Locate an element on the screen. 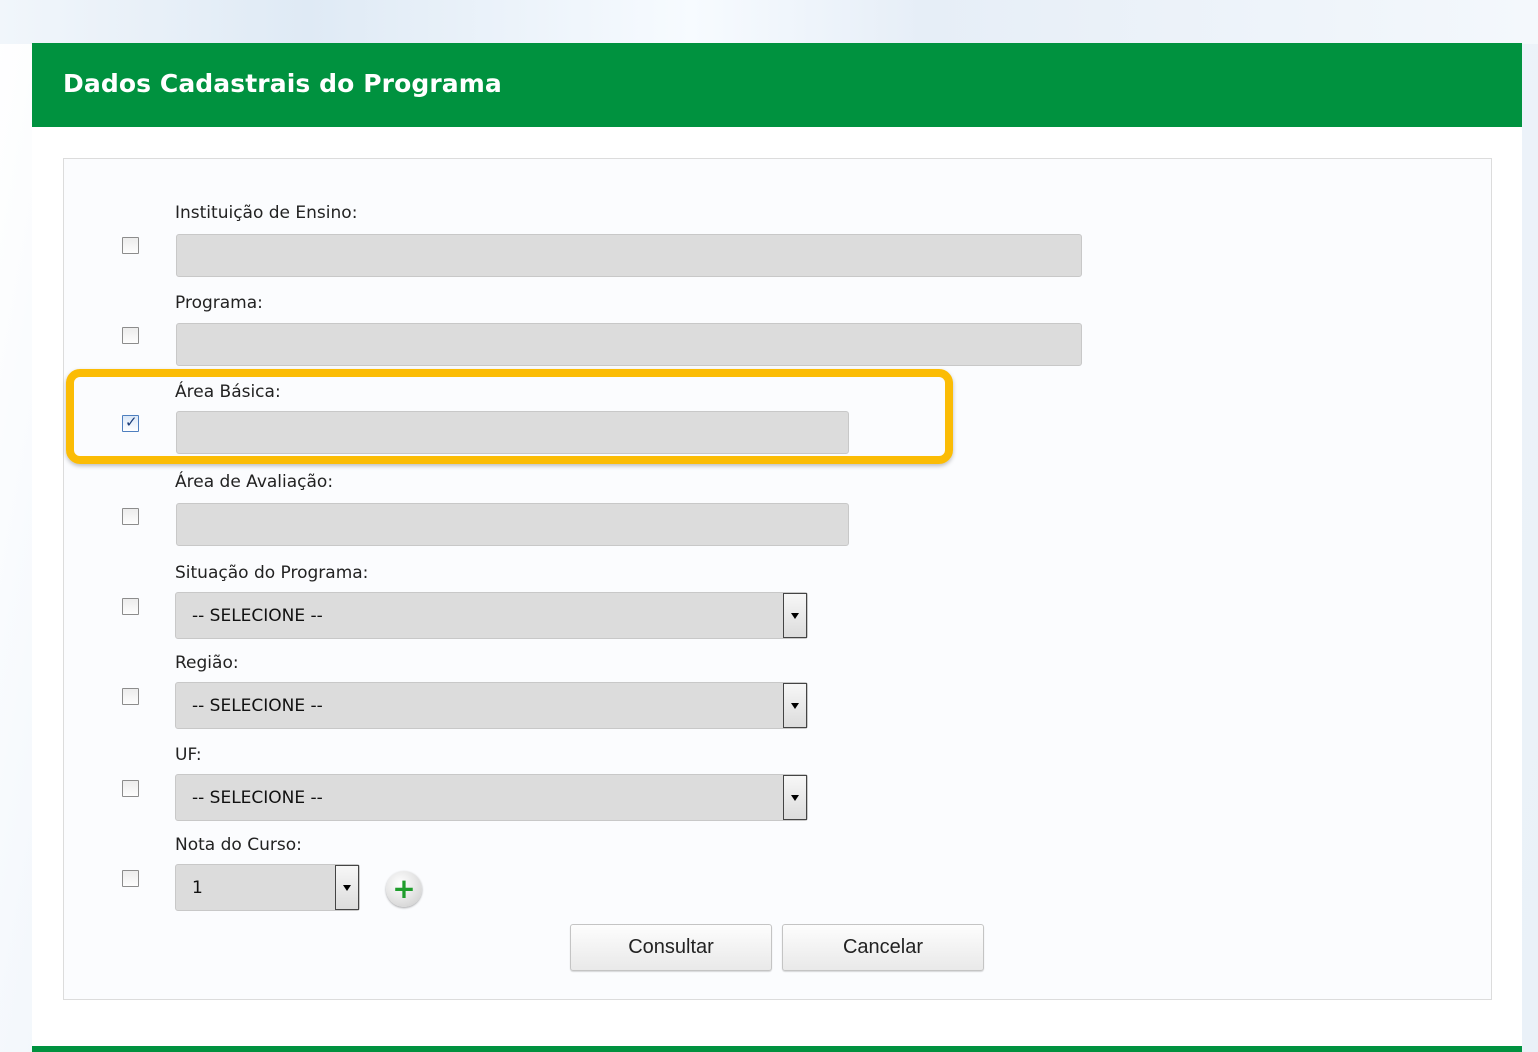 Image resolution: width=1538 pixels, height=1052 pixels. field-label: Instituição de Ensino: is located at coordinates (266, 213).